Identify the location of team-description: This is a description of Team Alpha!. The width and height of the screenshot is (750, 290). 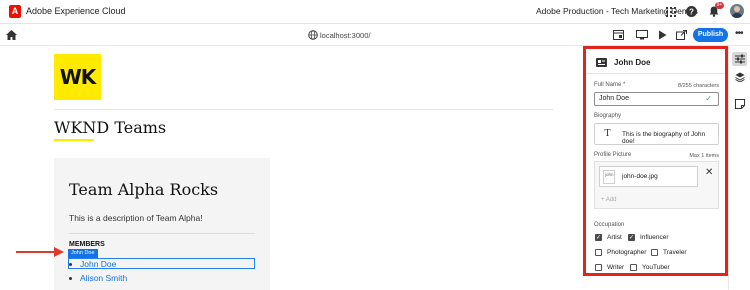
(136, 218).